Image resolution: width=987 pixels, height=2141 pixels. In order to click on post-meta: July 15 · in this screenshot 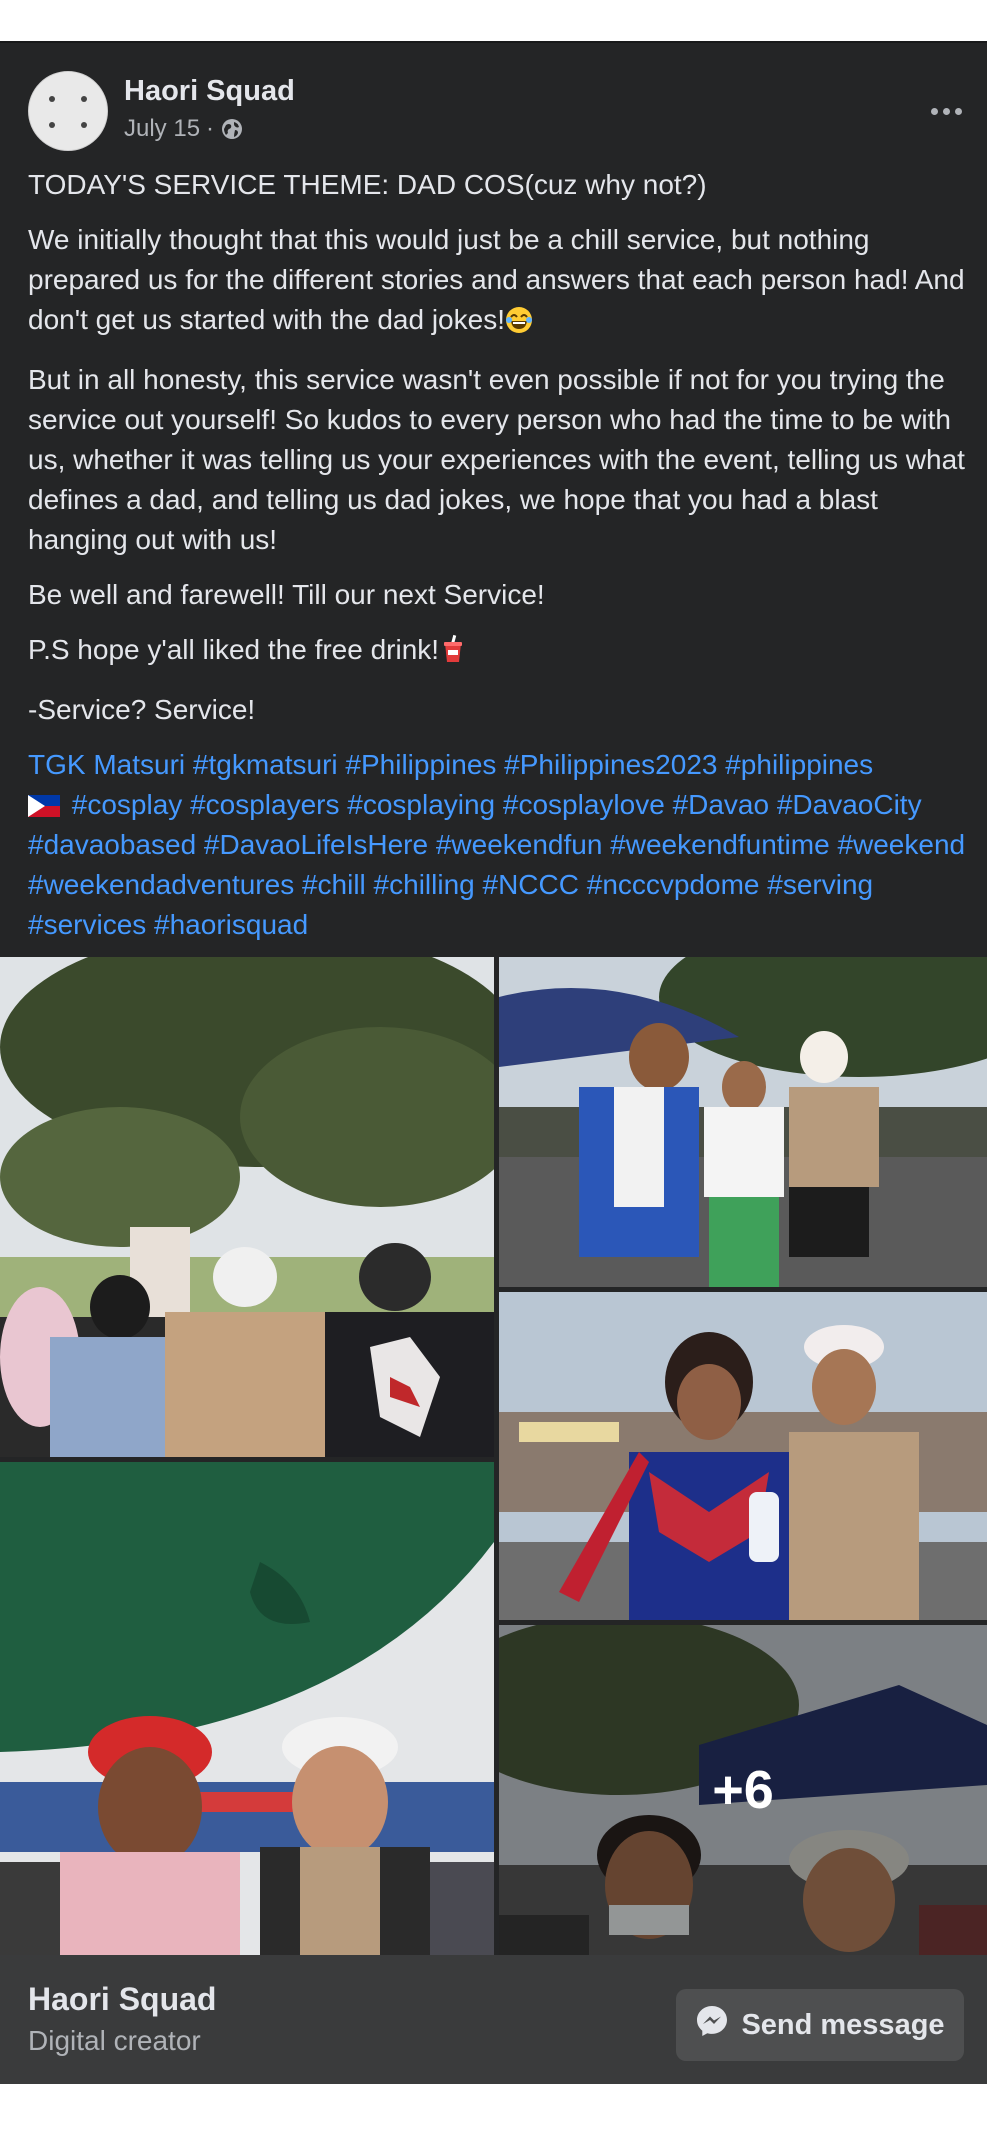, I will do `click(184, 129)`.